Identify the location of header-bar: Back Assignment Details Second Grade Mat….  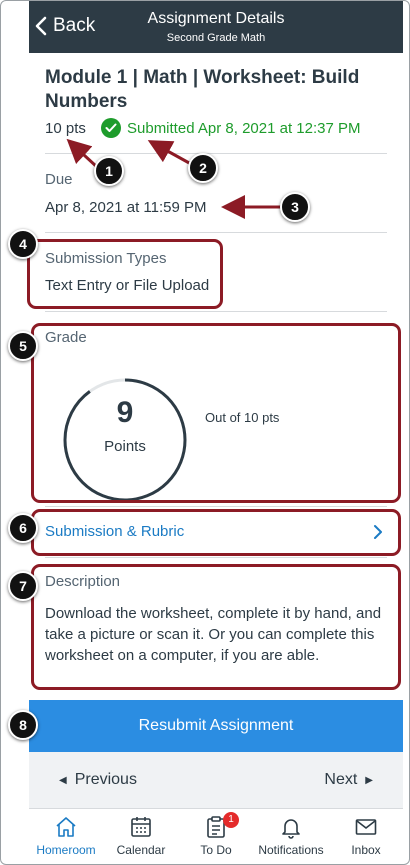
(216, 27).